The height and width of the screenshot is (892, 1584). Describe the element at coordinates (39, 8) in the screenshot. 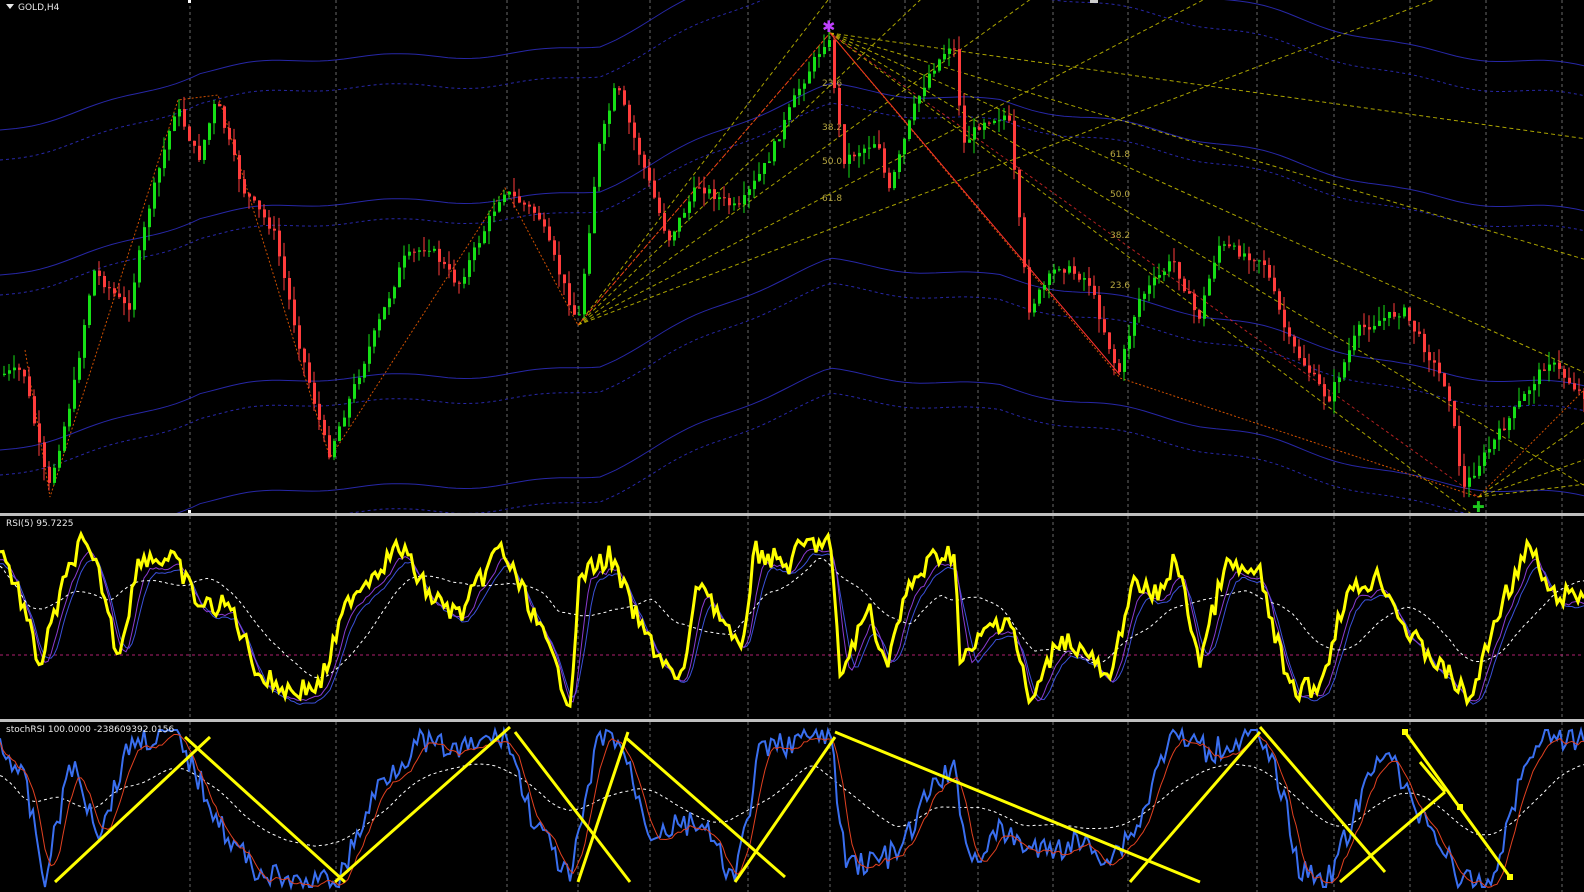

I see `symbol-timeframe-label: GOLD,H4` at that location.